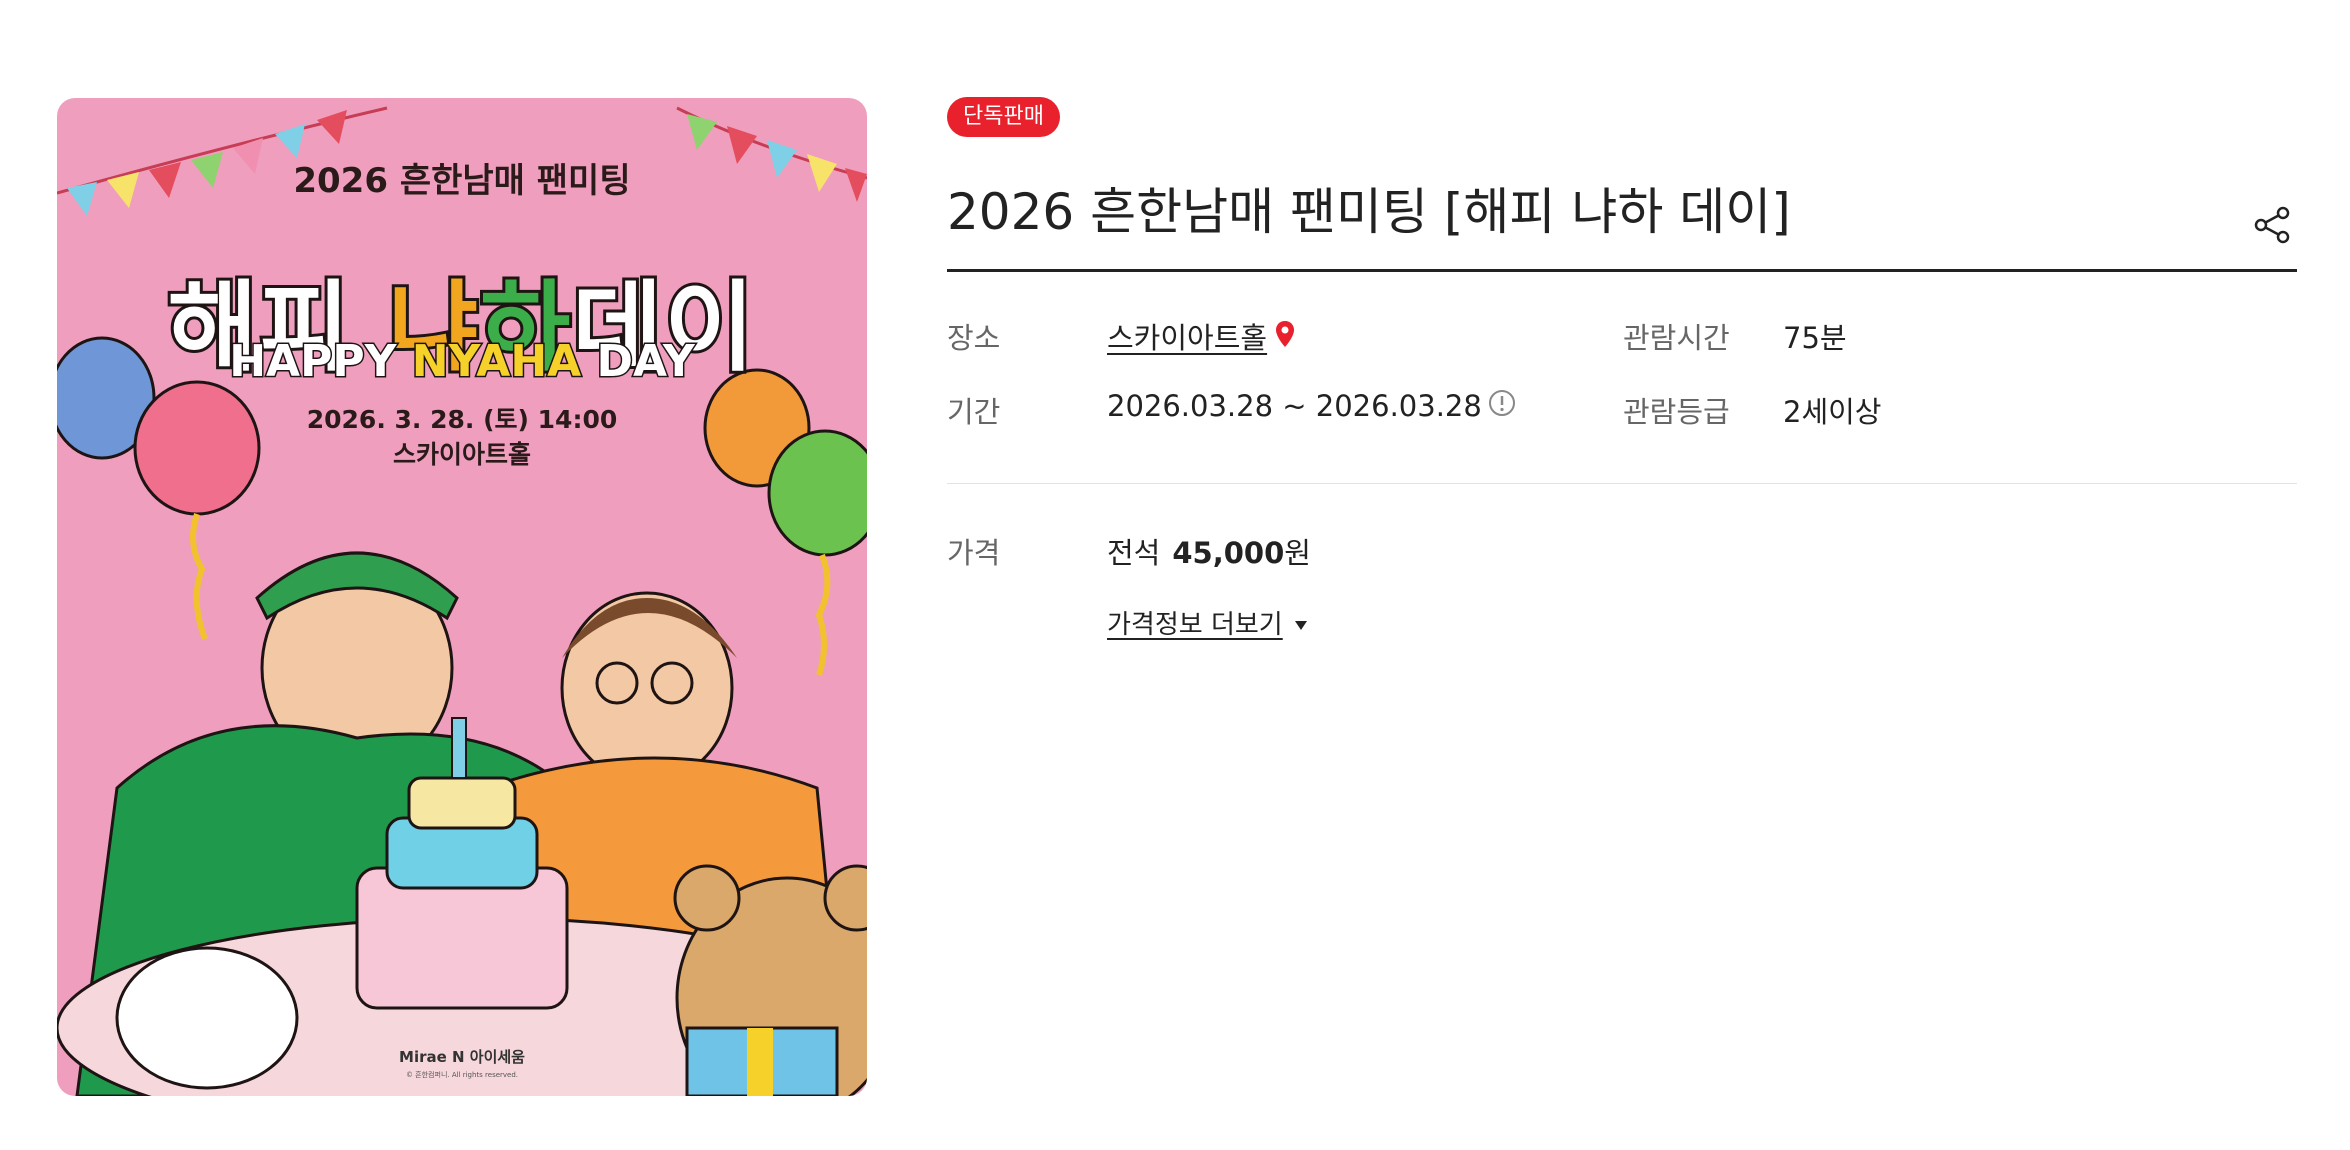 The image size is (2350, 1150). I want to click on period-value: 2026.03.28 ~ 2026.03.28, so click(1311, 406).